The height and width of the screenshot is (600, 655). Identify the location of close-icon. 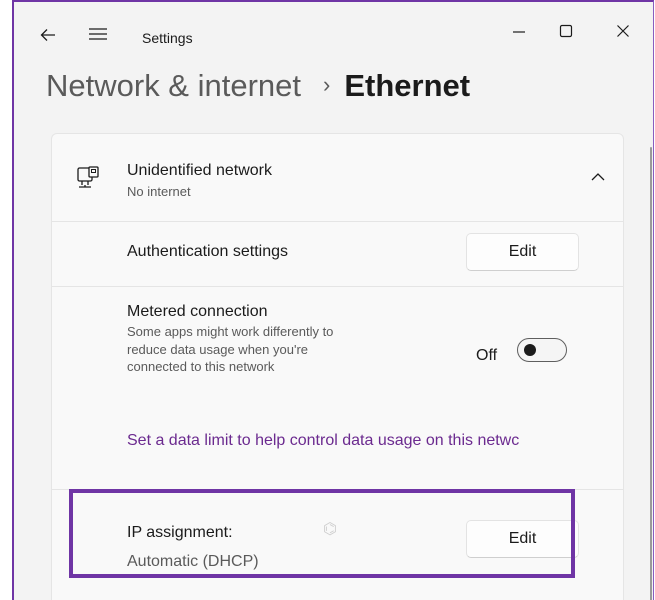
(623, 31).